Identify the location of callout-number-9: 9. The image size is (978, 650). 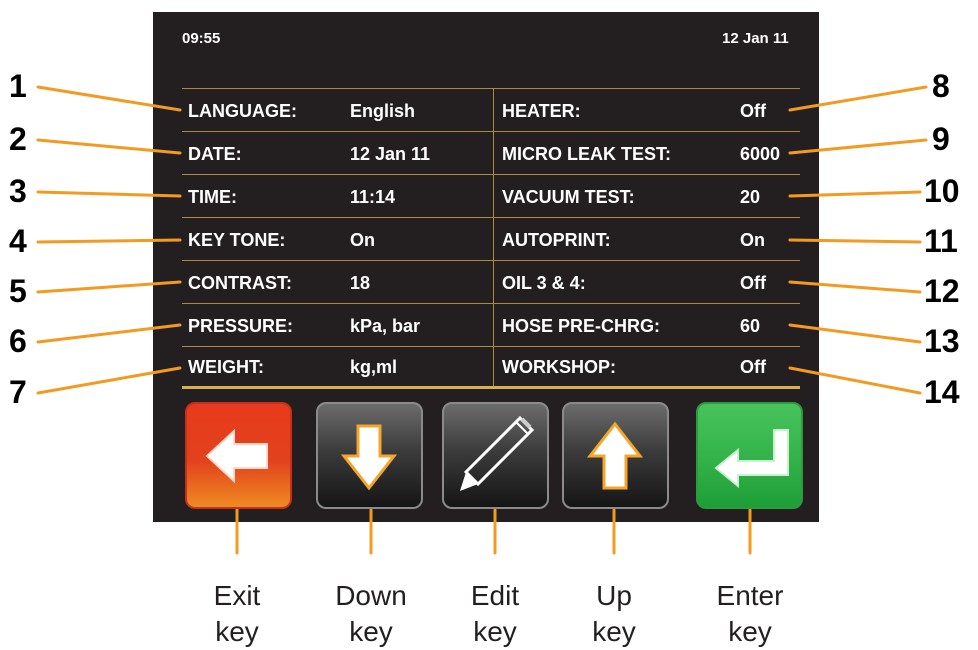
(941, 139).